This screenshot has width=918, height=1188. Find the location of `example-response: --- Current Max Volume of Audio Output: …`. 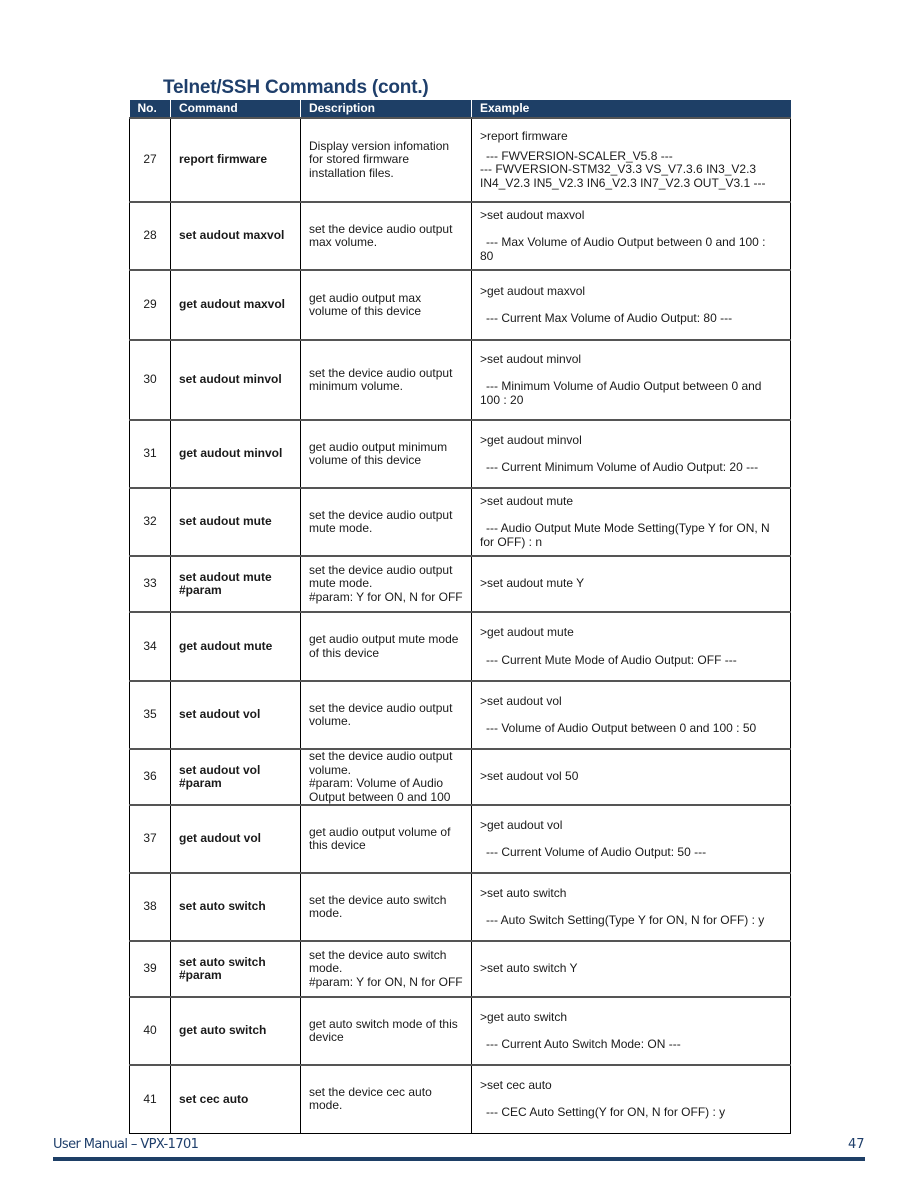

example-response: --- Current Max Volume of Audio Output: … is located at coordinates (609, 318).